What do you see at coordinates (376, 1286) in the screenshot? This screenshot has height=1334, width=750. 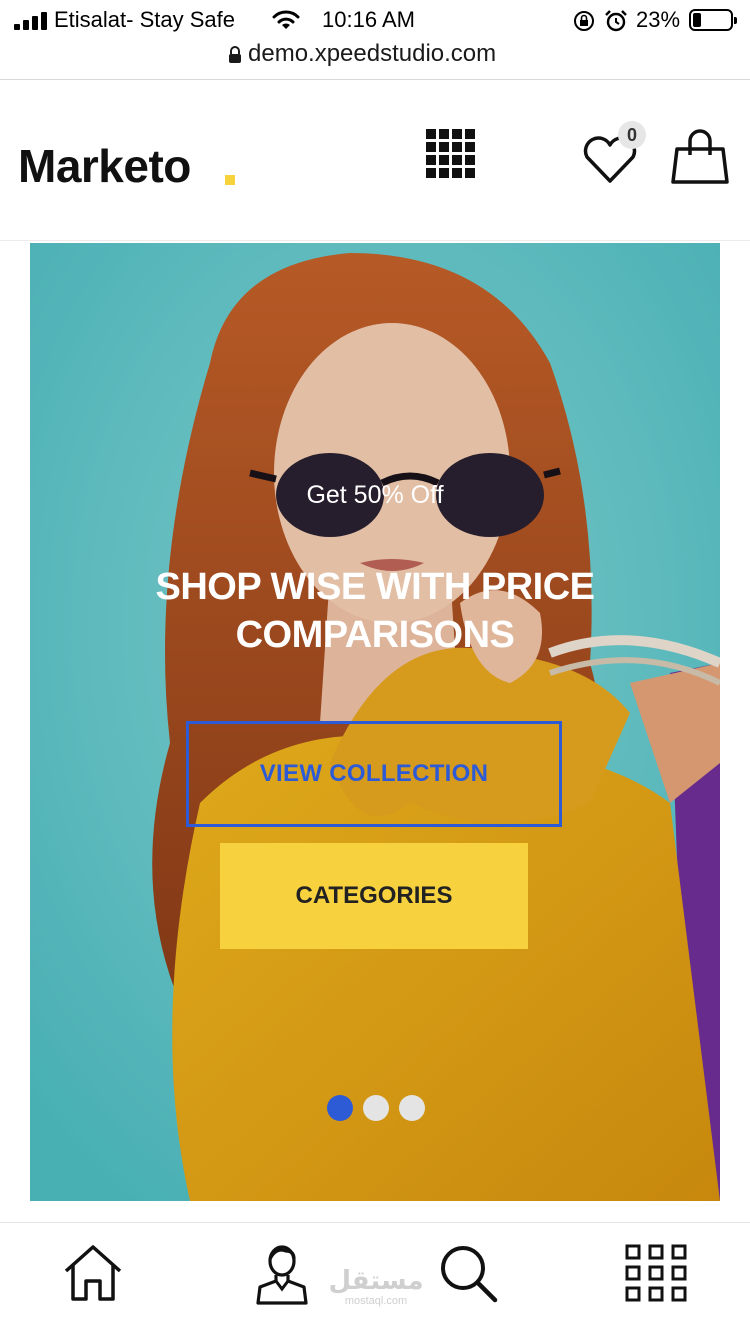 I see `mostaql-watermark: مستقل mostaql.com` at bounding box center [376, 1286].